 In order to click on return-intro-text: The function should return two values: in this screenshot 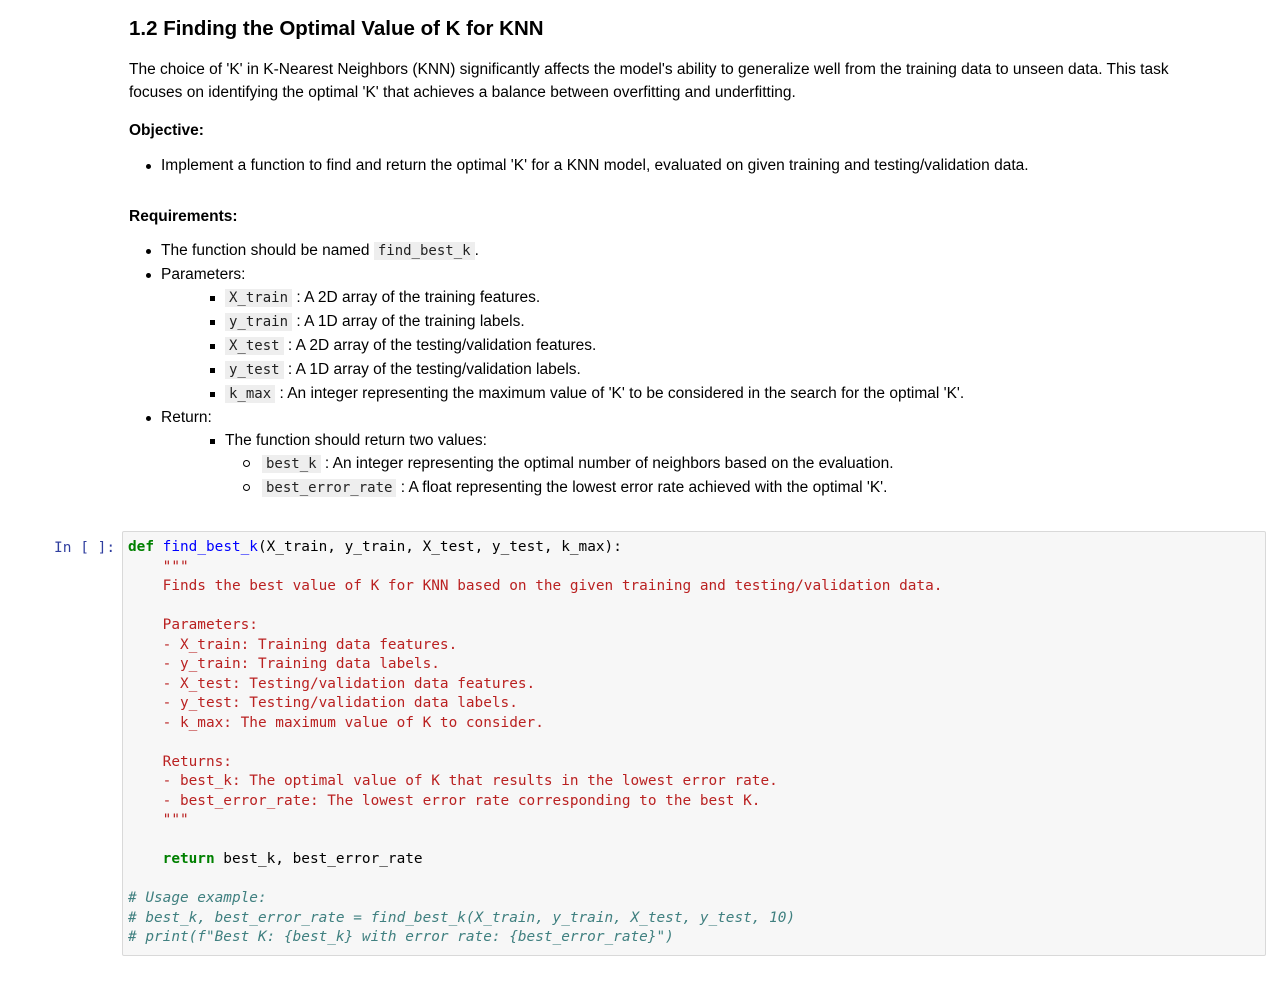, I will do `click(356, 440)`.